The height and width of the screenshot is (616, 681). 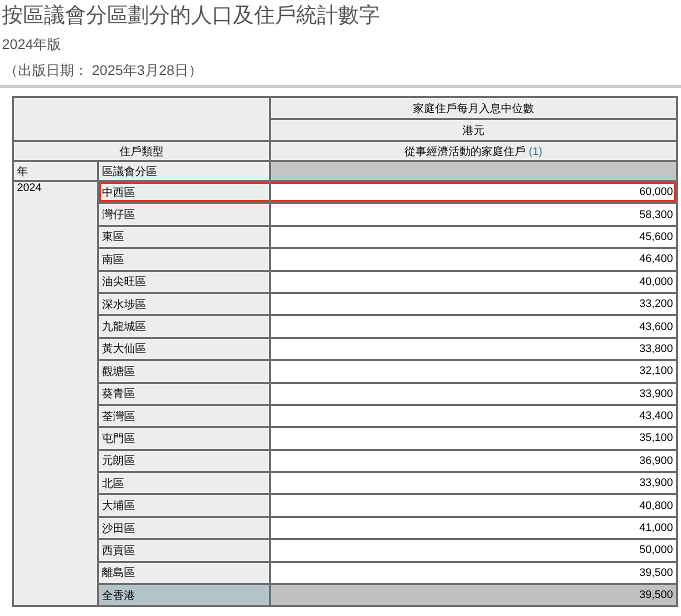 What do you see at coordinates (473, 214) in the screenshot?
I see `value-cell: 58,300` at bounding box center [473, 214].